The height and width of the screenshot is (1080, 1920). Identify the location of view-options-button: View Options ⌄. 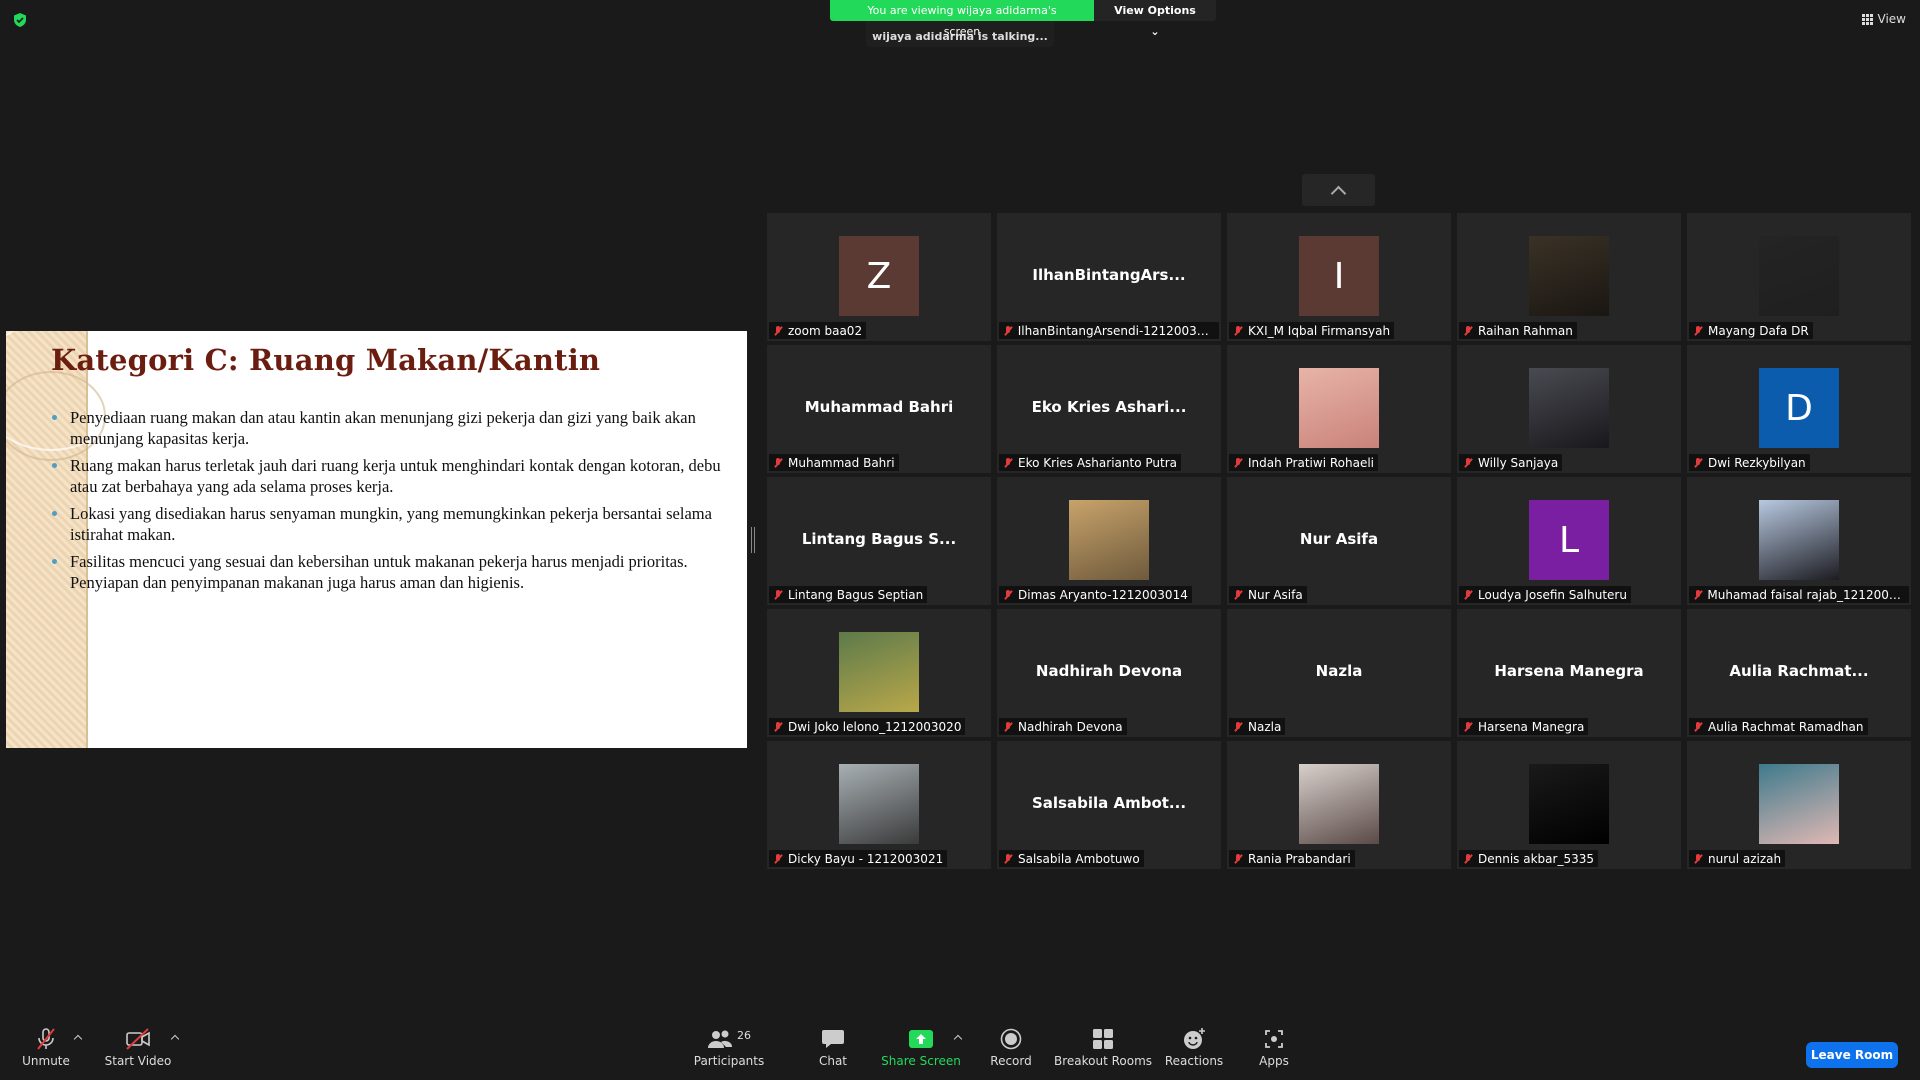
(1155, 19).